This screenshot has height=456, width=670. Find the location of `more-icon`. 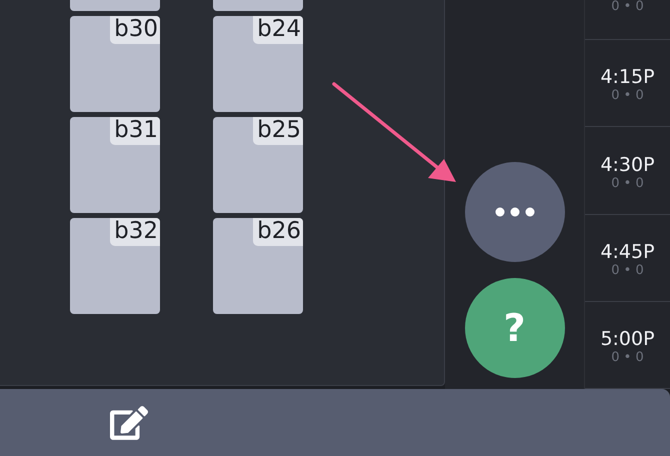

more-icon is located at coordinates (514, 212).